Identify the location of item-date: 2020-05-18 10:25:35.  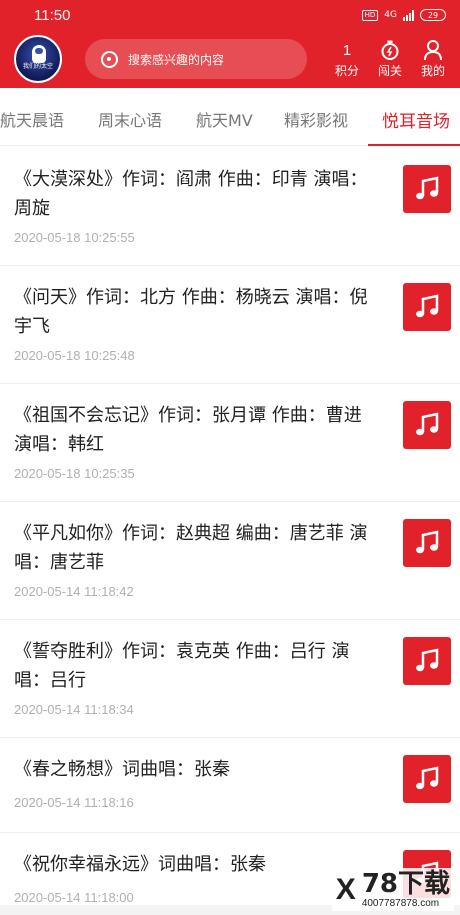
(74, 473).